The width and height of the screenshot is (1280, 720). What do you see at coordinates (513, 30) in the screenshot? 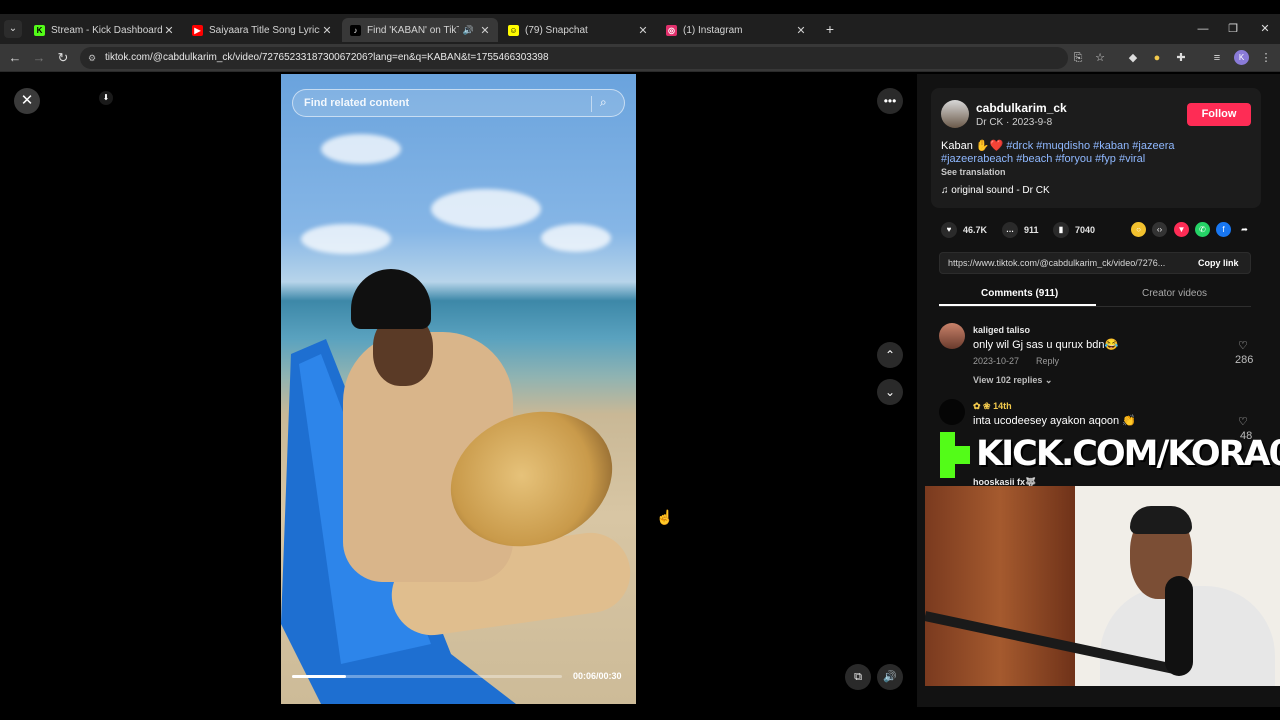
I see `snapchat-icon: ☺` at bounding box center [513, 30].